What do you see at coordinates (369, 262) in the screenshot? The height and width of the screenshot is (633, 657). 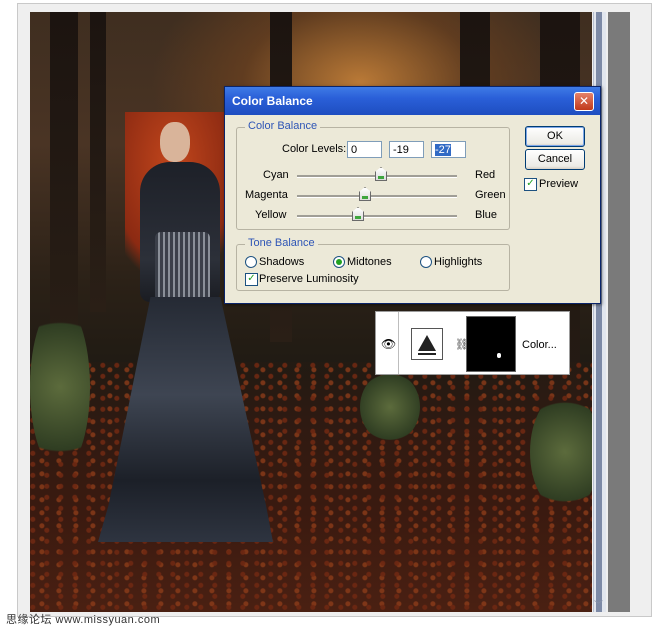 I see `midtones-label: Midtones` at bounding box center [369, 262].